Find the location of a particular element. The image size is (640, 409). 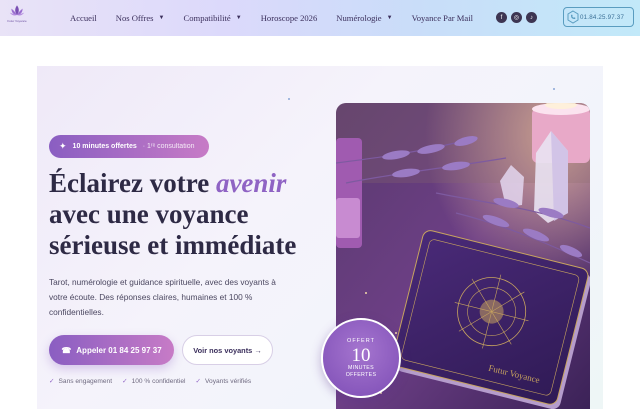

nav-label: Voyance Par Mail is located at coordinates (442, 18).